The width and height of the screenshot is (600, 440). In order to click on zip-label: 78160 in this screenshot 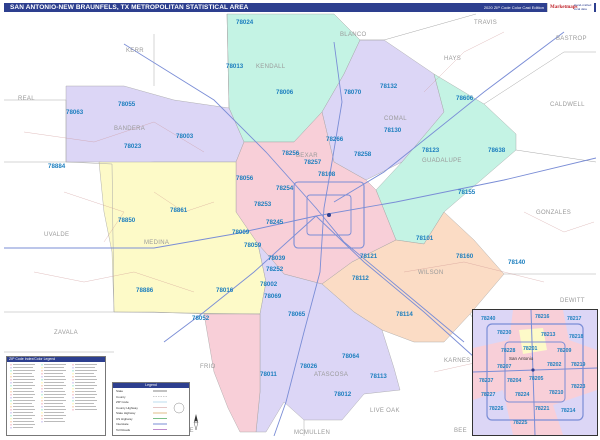, I will do `click(465, 256)`.